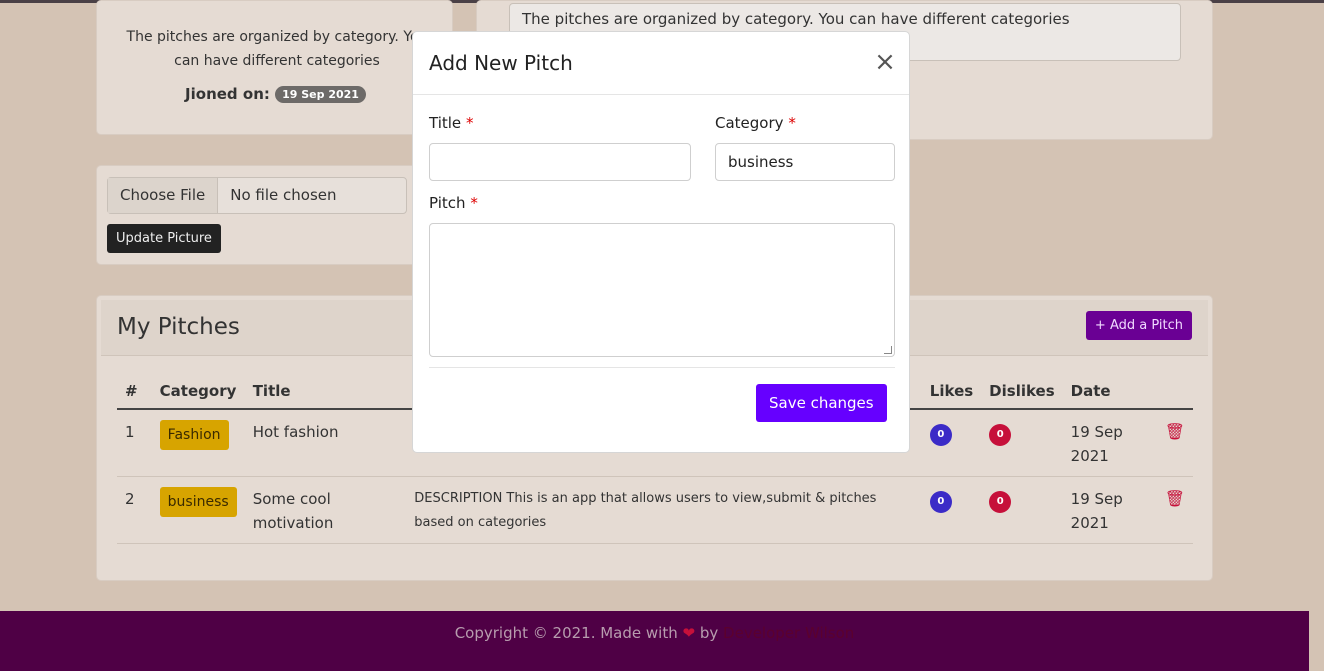 The height and width of the screenshot is (671, 1324). I want to click on pitch-textarea, so click(662, 290).